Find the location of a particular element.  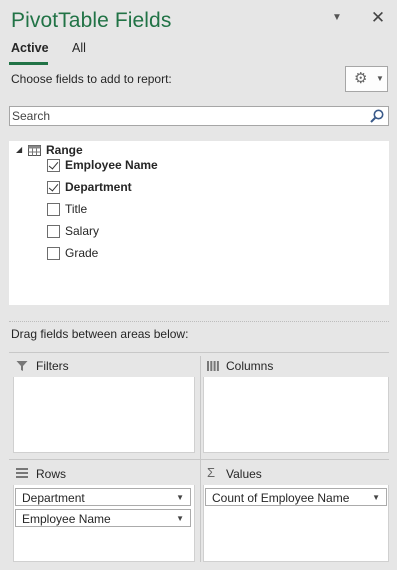

tab-all: All is located at coordinates (79, 48).